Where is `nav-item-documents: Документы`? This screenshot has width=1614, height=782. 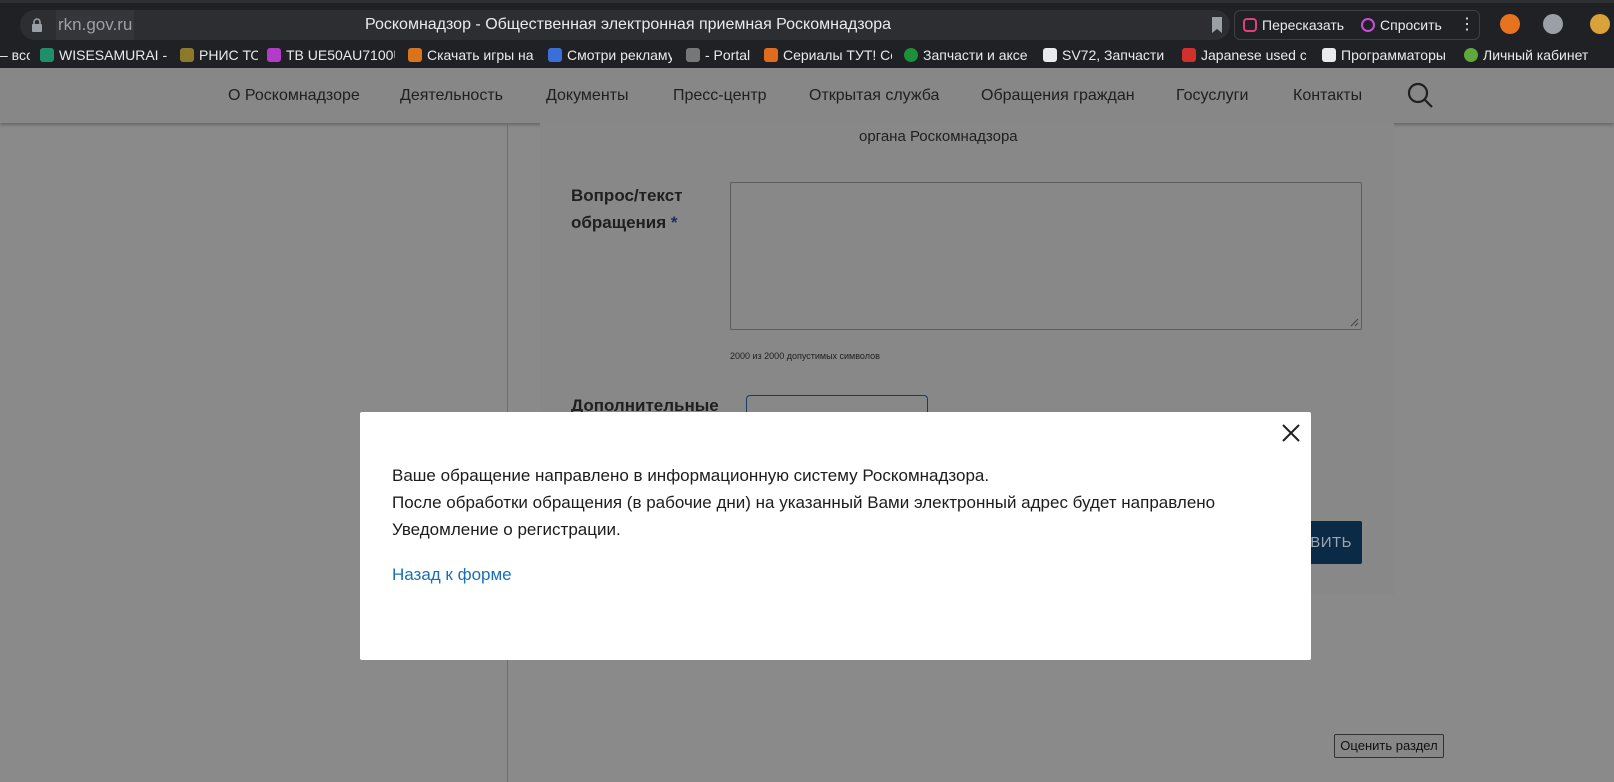
nav-item-documents: Документы is located at coordinates (587, 95).